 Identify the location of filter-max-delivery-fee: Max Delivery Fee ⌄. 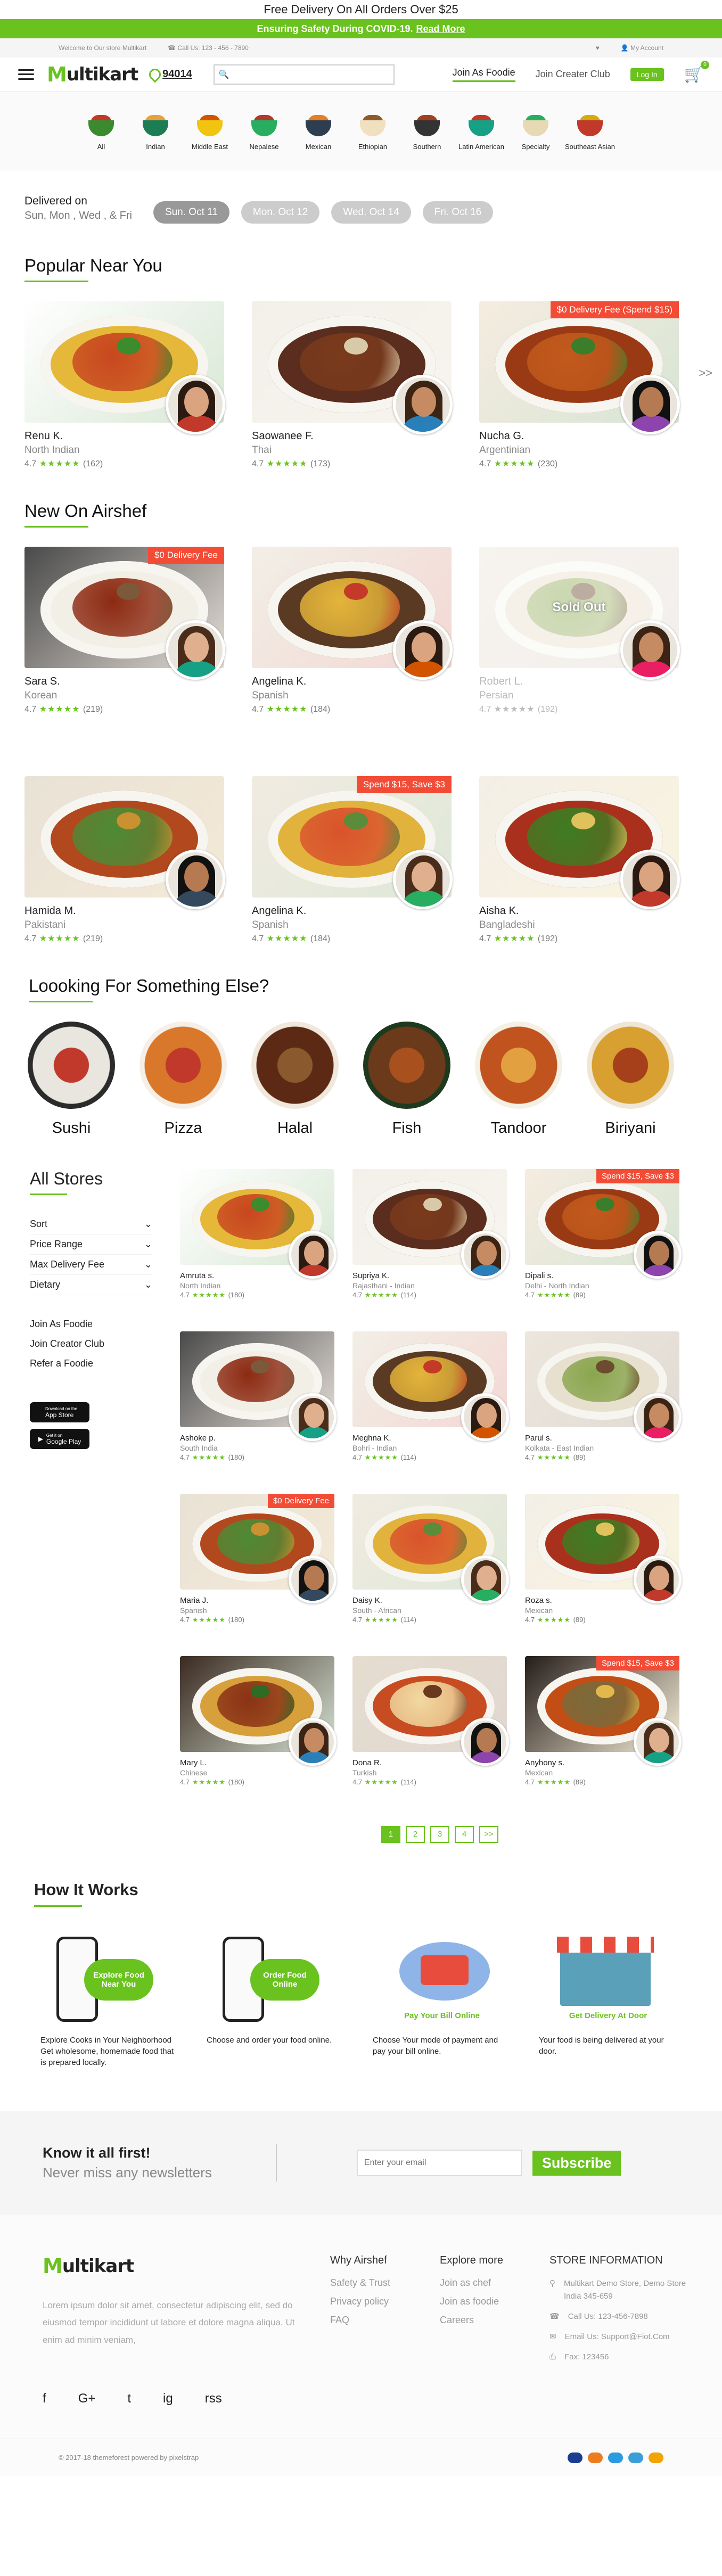
(91, 1265).